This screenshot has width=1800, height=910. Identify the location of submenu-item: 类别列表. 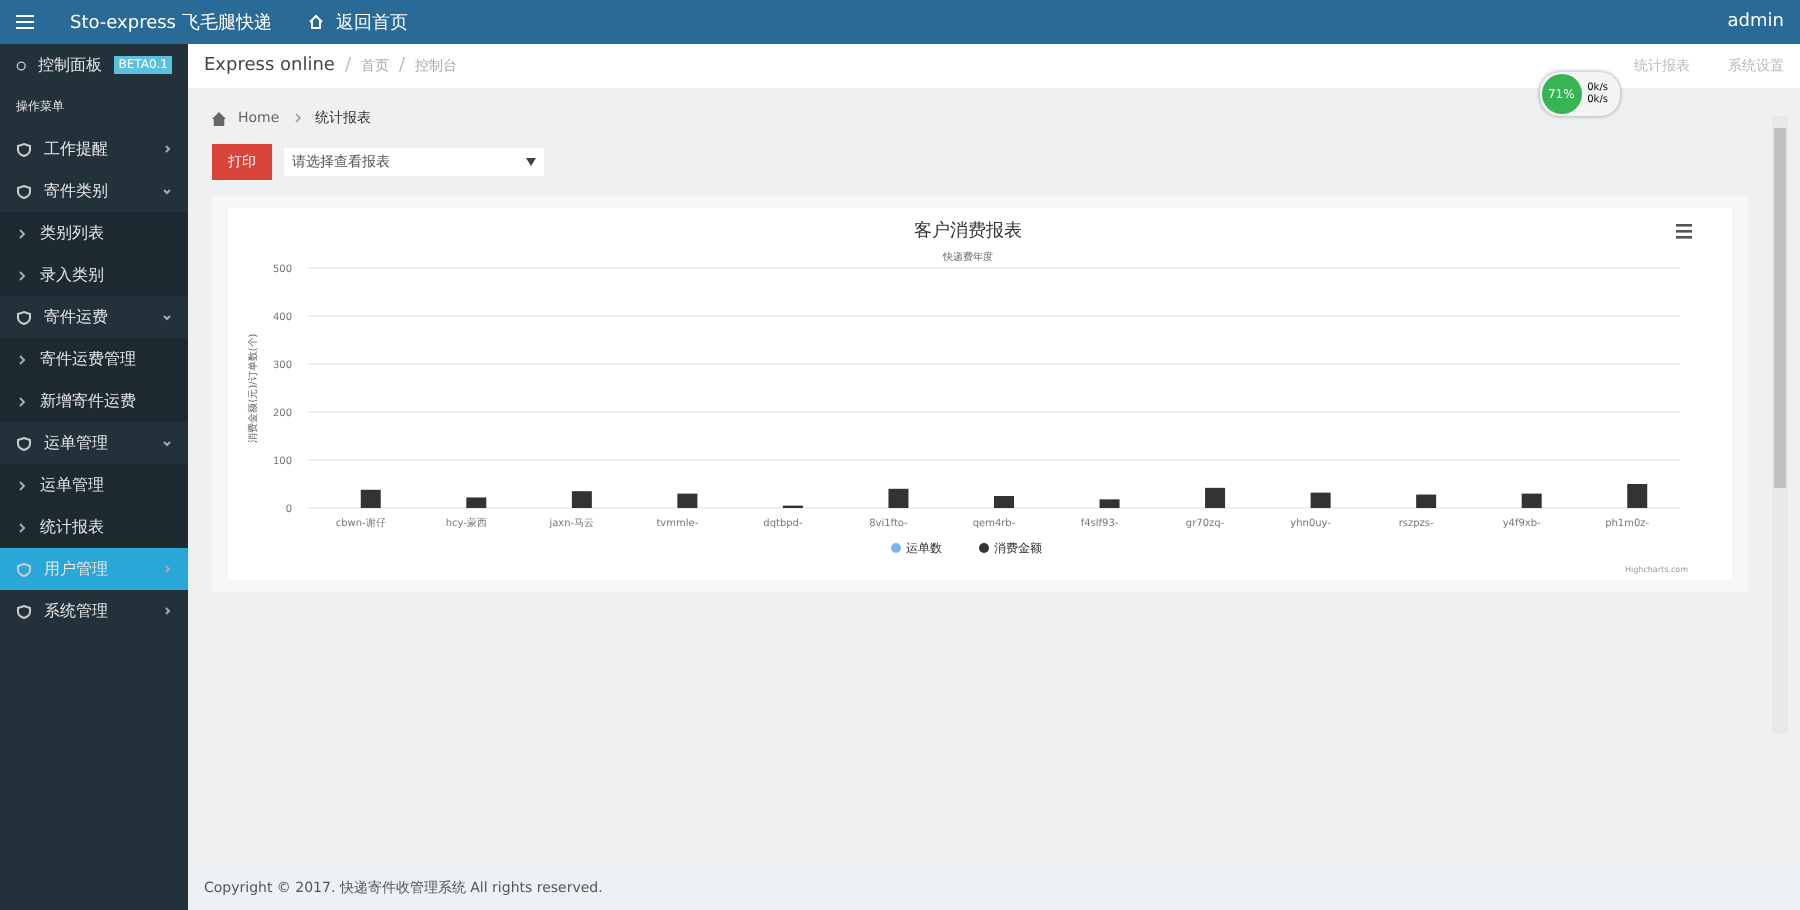
(94, 233).